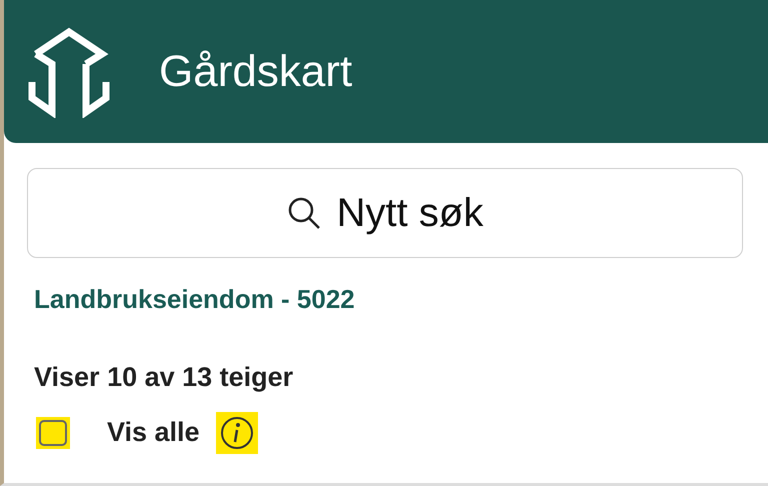 This screenshot has height=486, width=768. I want to click on show-all-label: Vis alle, so click(153, 433).